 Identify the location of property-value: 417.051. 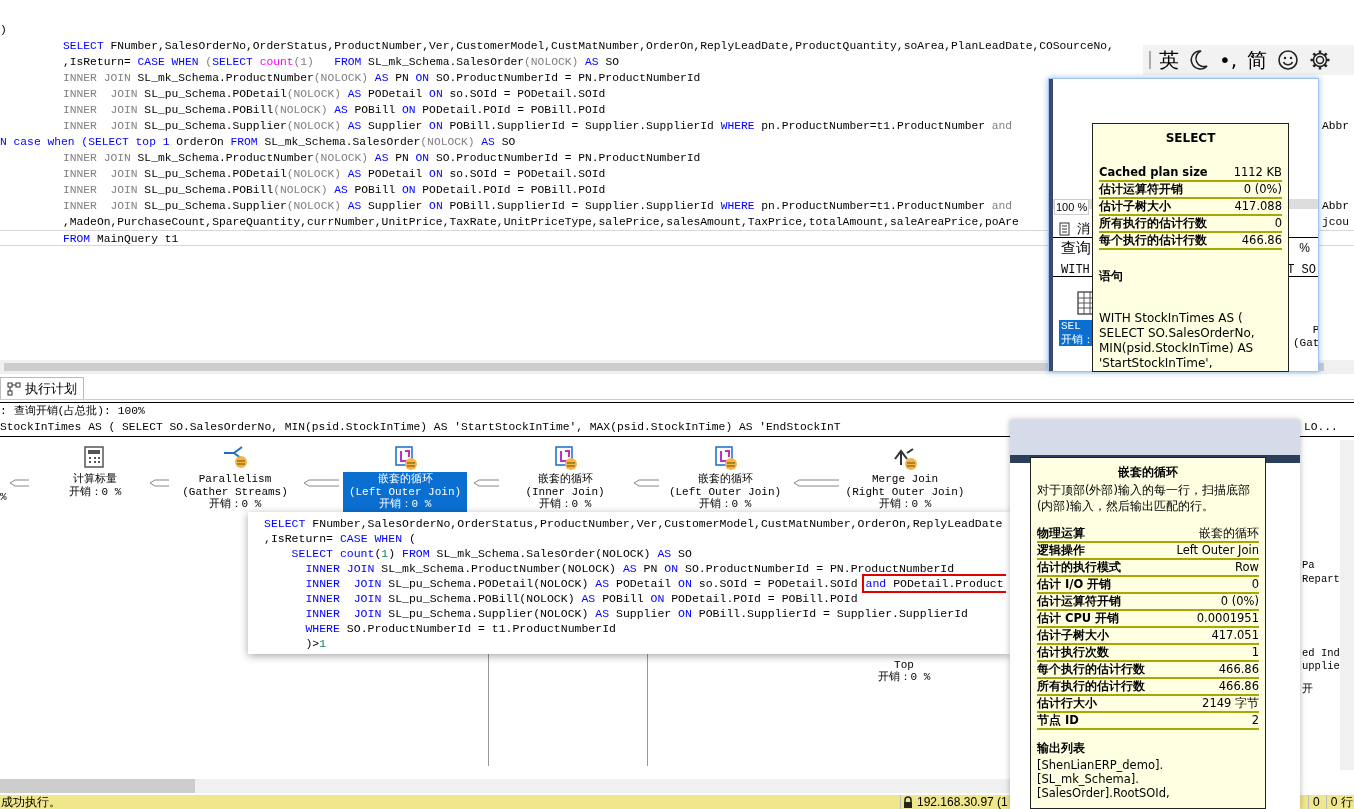
(1235, 635).